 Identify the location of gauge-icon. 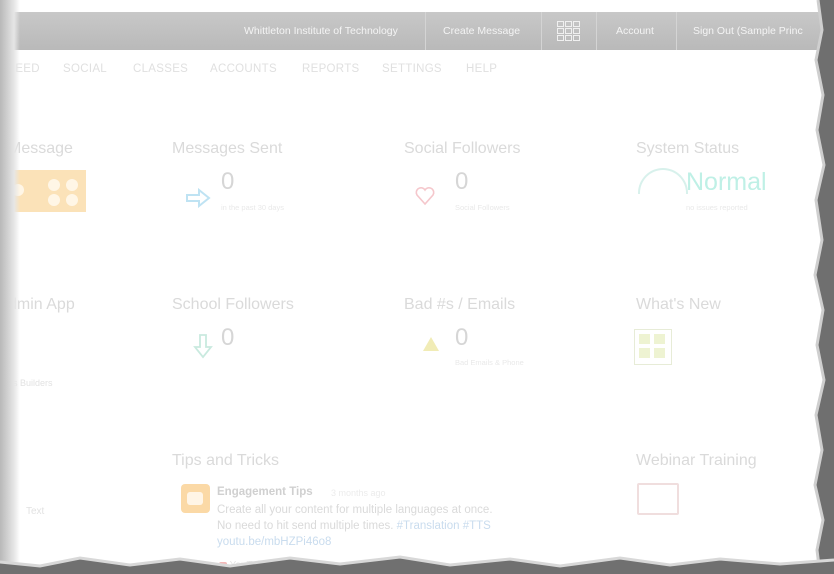
(663, 181).